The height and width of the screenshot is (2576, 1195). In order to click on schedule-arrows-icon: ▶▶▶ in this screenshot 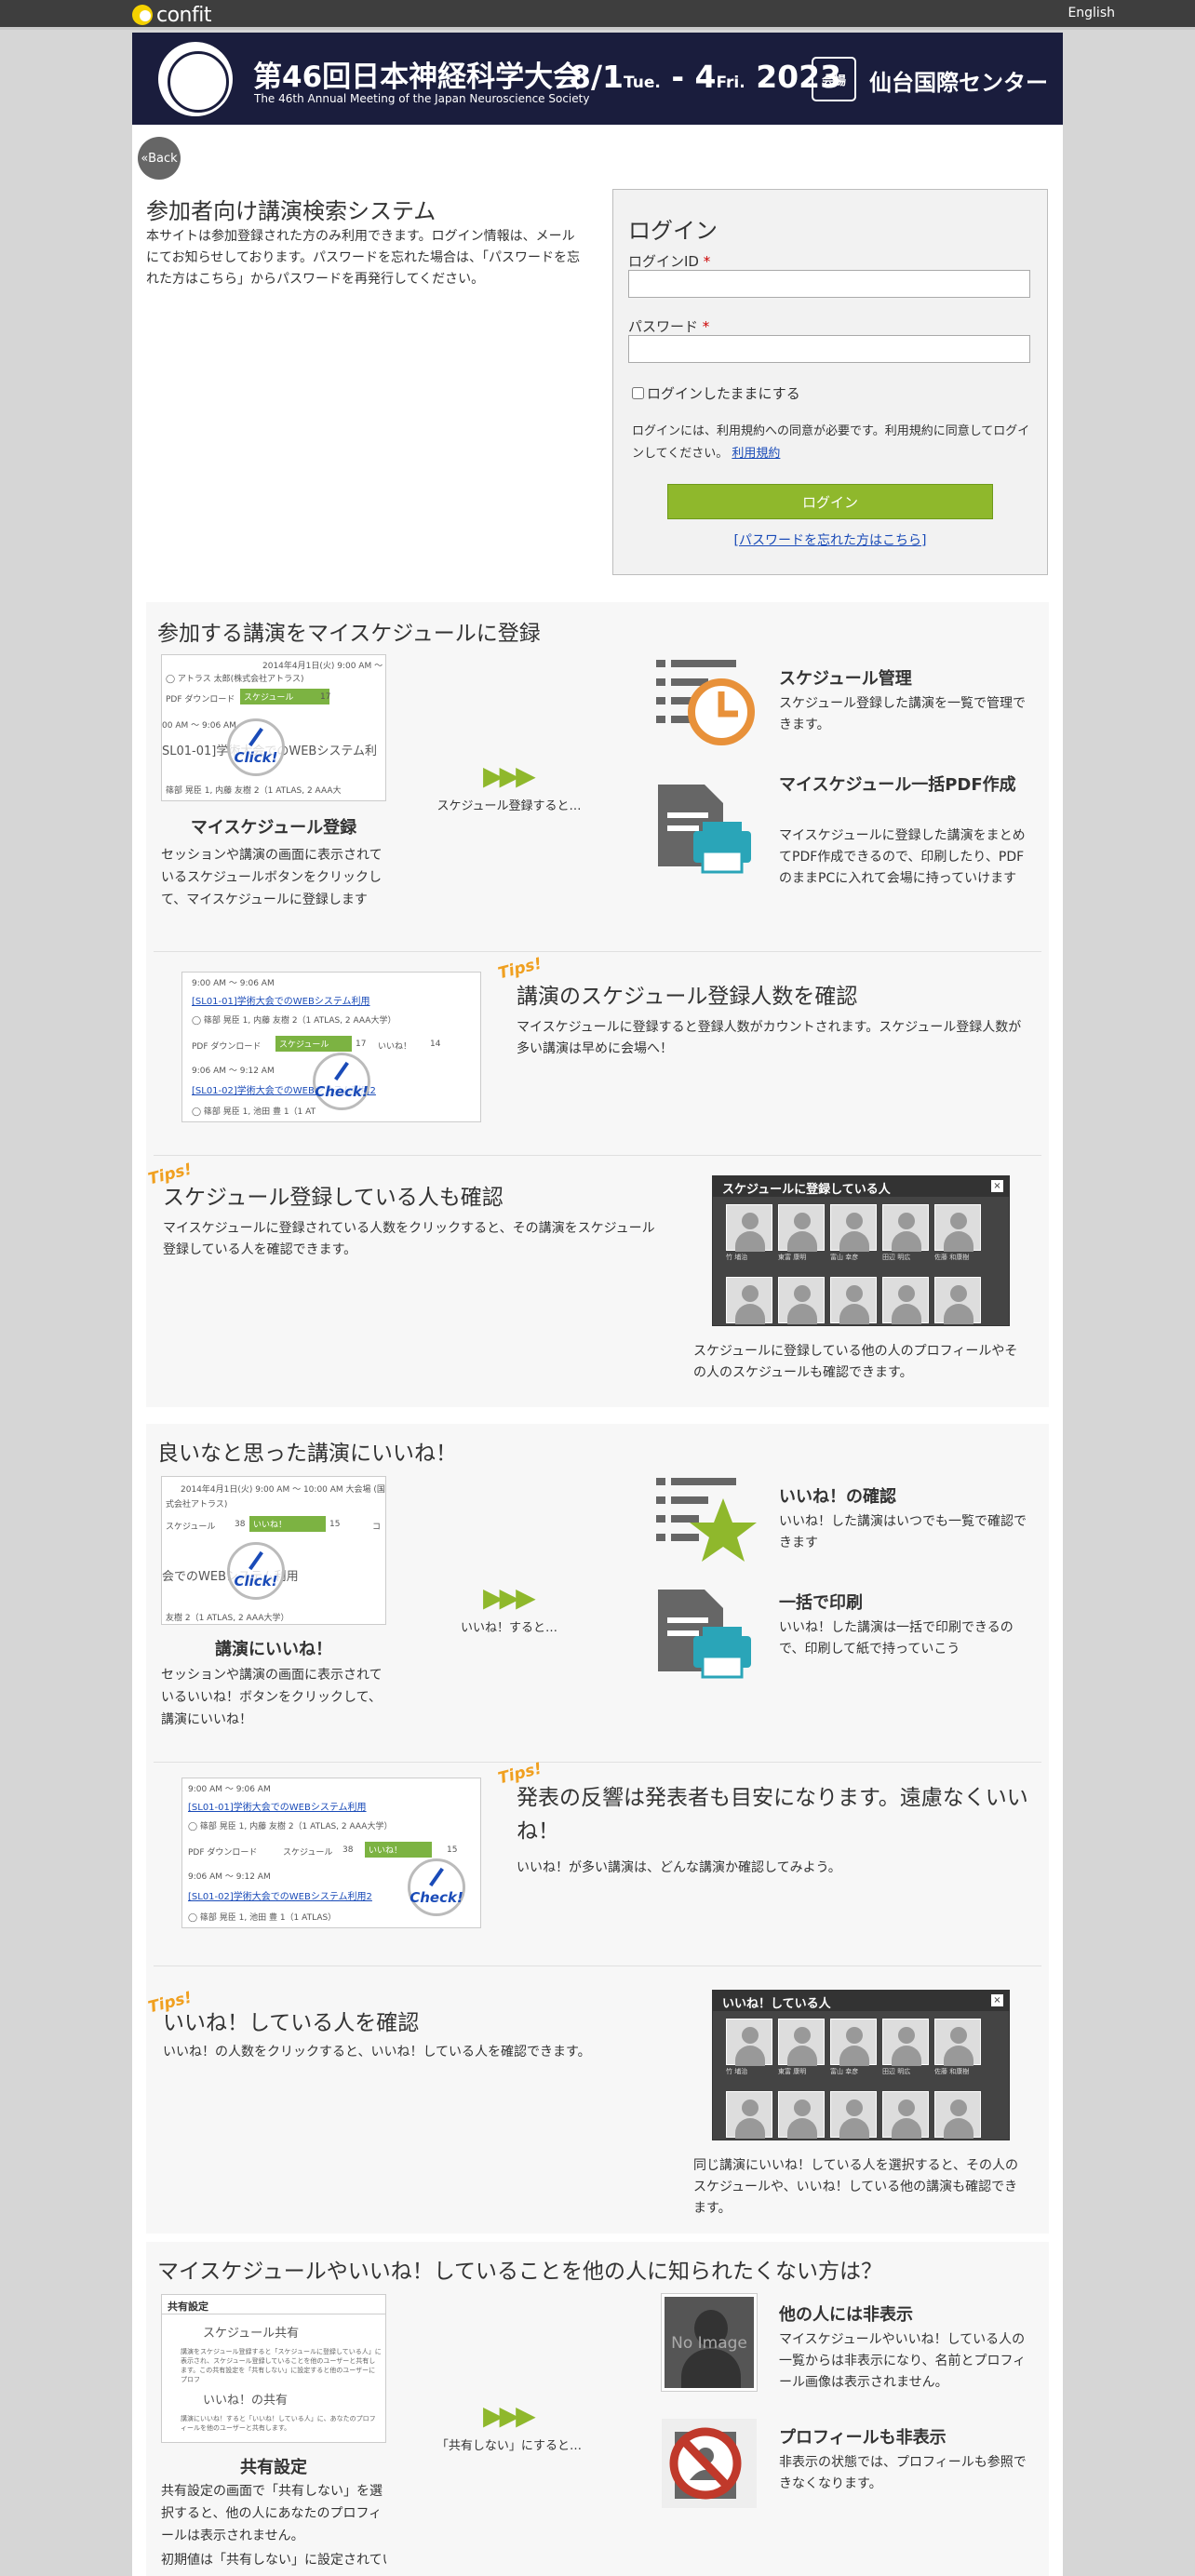, I will do `click(510, 775)`.